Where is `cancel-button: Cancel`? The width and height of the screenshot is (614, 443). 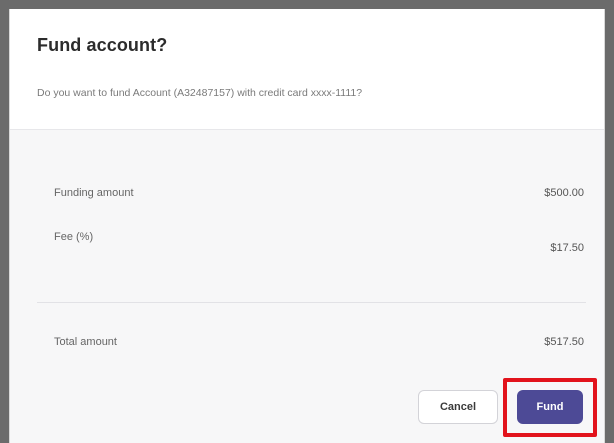
cancel-button: Cancel is located at coordinates (458, 407).